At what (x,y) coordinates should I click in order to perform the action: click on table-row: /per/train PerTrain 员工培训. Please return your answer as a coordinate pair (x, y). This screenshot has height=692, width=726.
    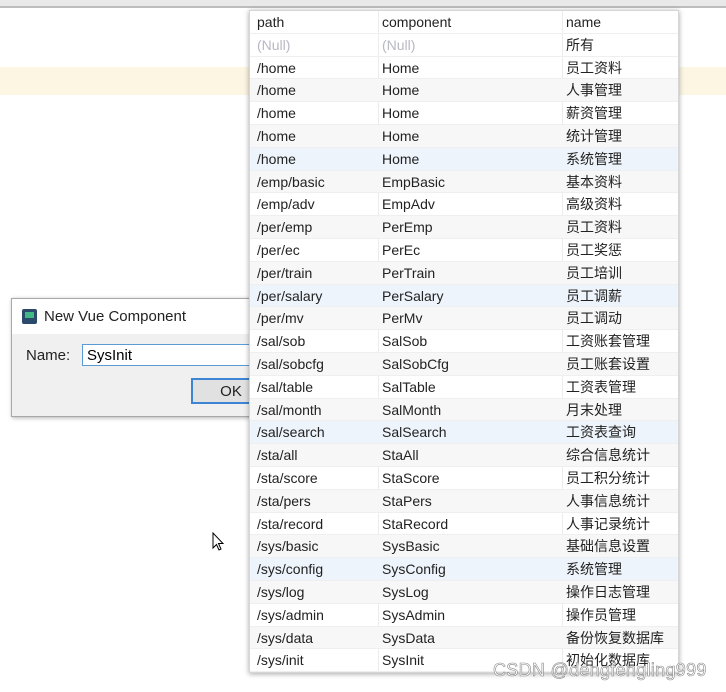
    Looking at the image, I should click on (464, 273).